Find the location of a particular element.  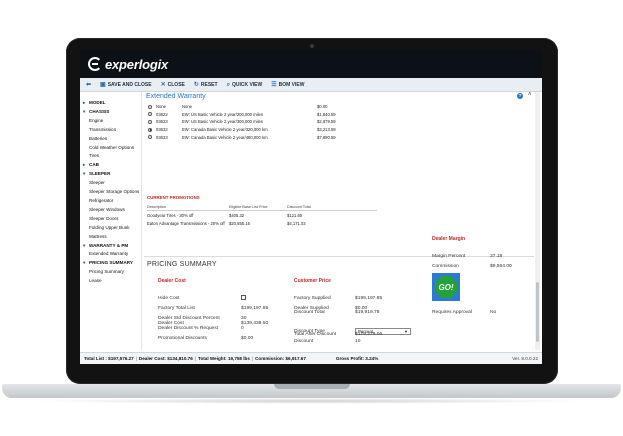

margin-percent-value: 37.18 is located at coordinates (496, 256).